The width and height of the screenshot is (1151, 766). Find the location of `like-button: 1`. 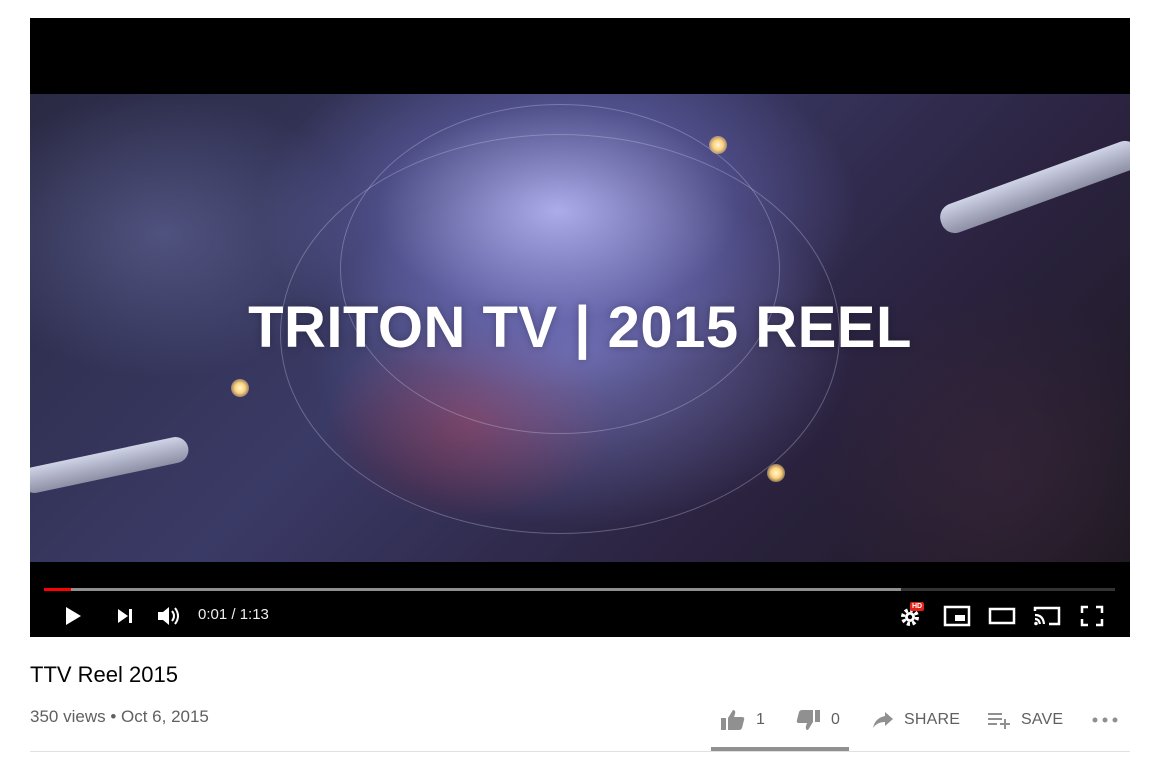

like-button: 1 is located at coordinates (742, 720).